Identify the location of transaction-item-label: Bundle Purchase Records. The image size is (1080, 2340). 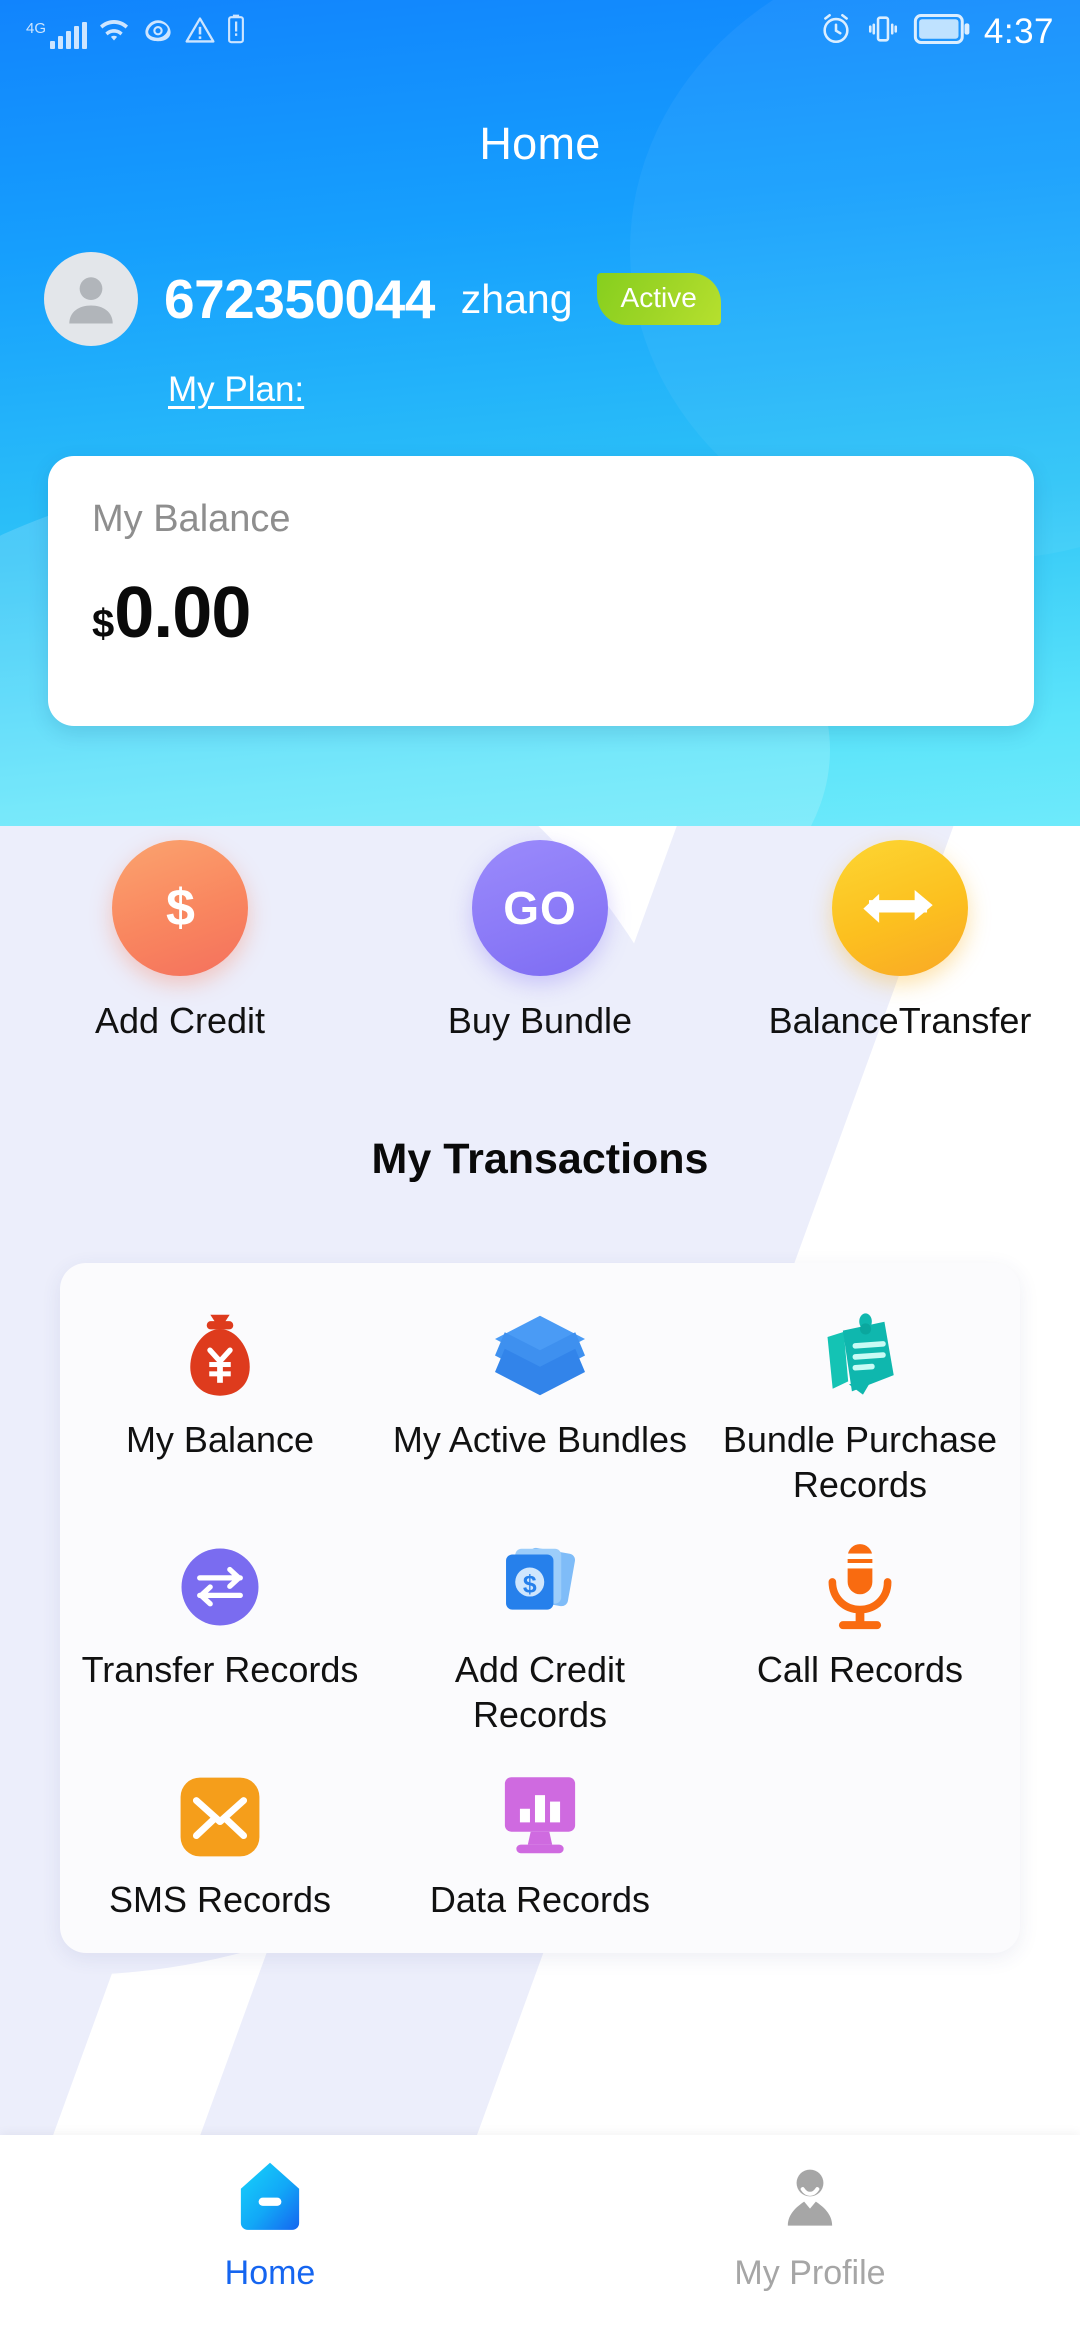
(860, 1462).